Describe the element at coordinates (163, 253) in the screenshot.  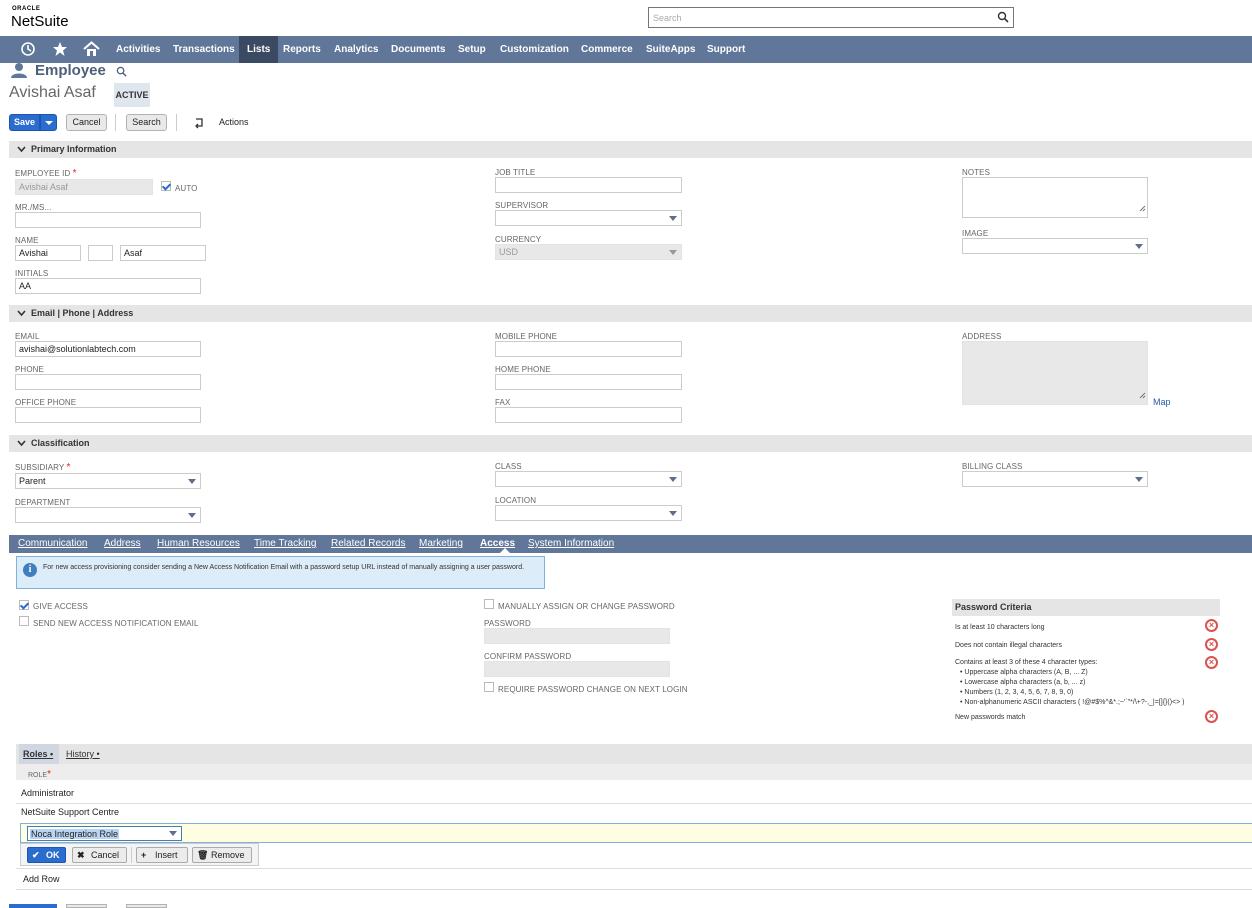
I see `last-name-field: Asaf` at that location.